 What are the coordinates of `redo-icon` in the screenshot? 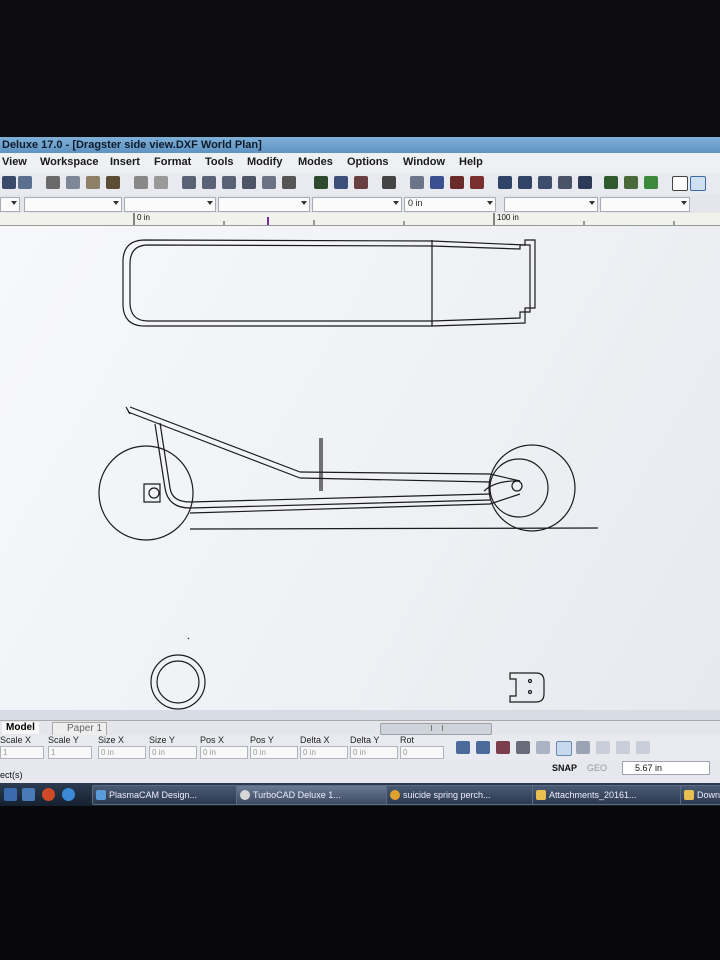 It's located at (161, 182).